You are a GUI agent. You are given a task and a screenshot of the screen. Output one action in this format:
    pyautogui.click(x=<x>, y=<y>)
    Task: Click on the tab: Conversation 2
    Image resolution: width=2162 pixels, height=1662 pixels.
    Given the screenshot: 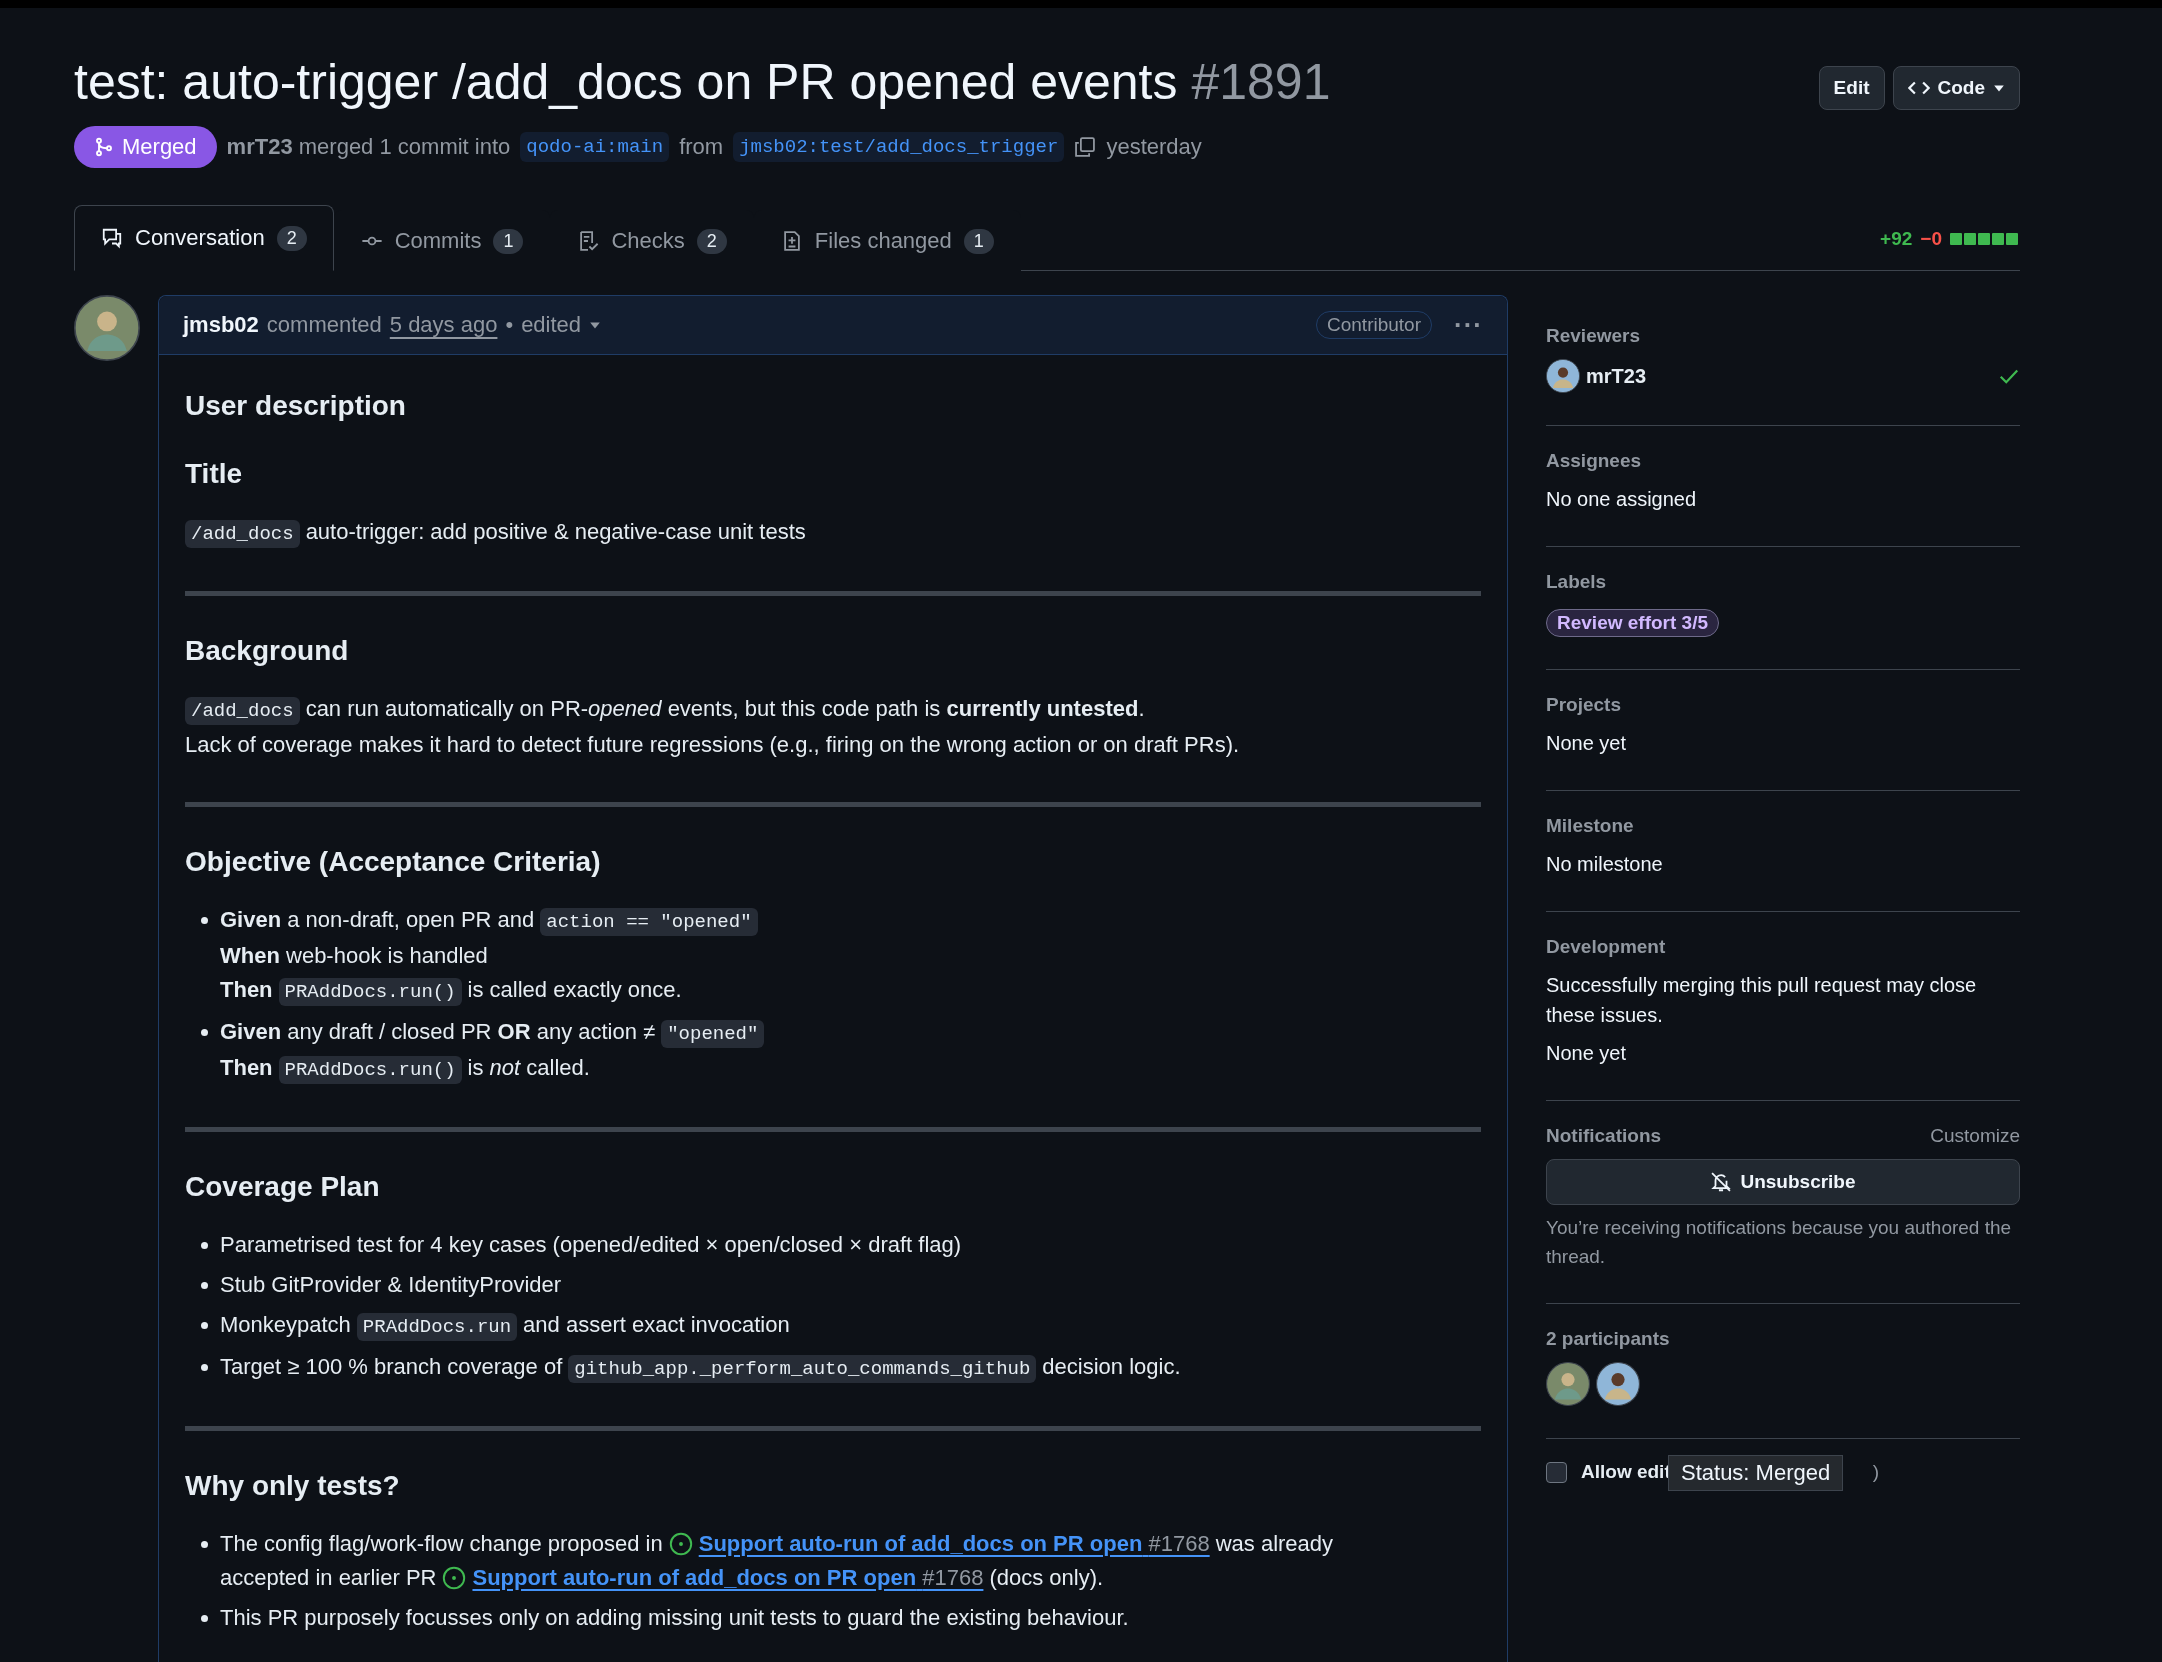 What is the action you would take?
    pyautogui.click(x=204, y=238)
    